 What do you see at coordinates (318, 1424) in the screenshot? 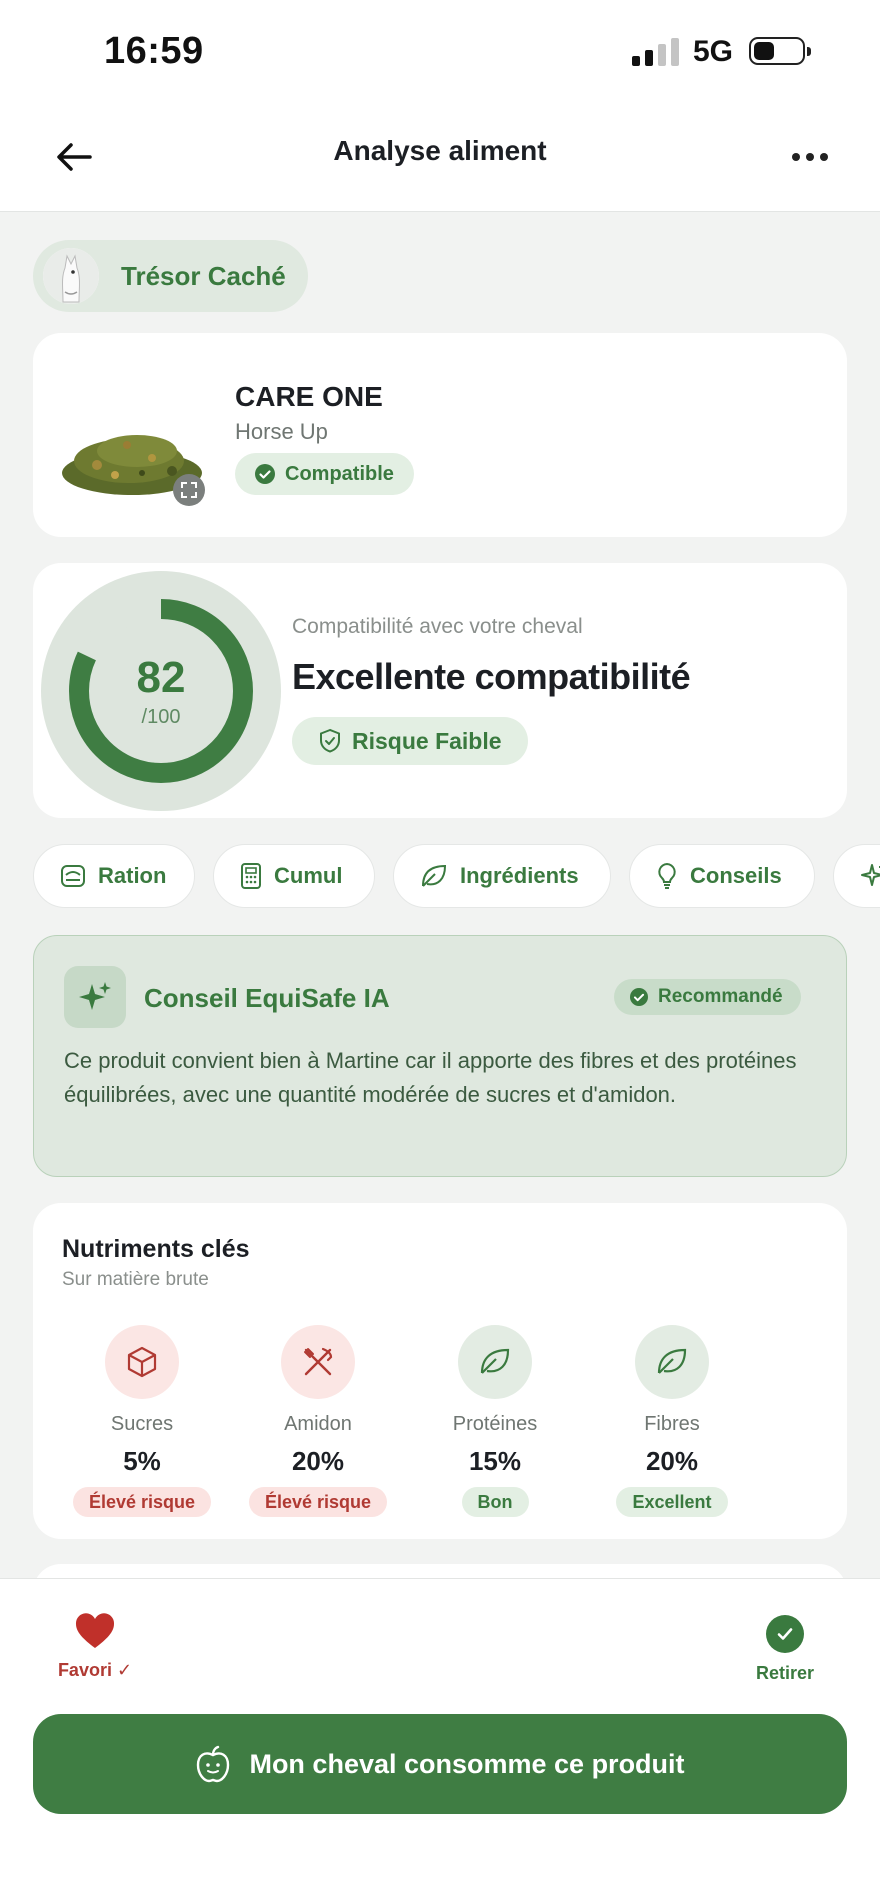
I see `nutrient-label: Amidon` at bounding box center [318, 1424].